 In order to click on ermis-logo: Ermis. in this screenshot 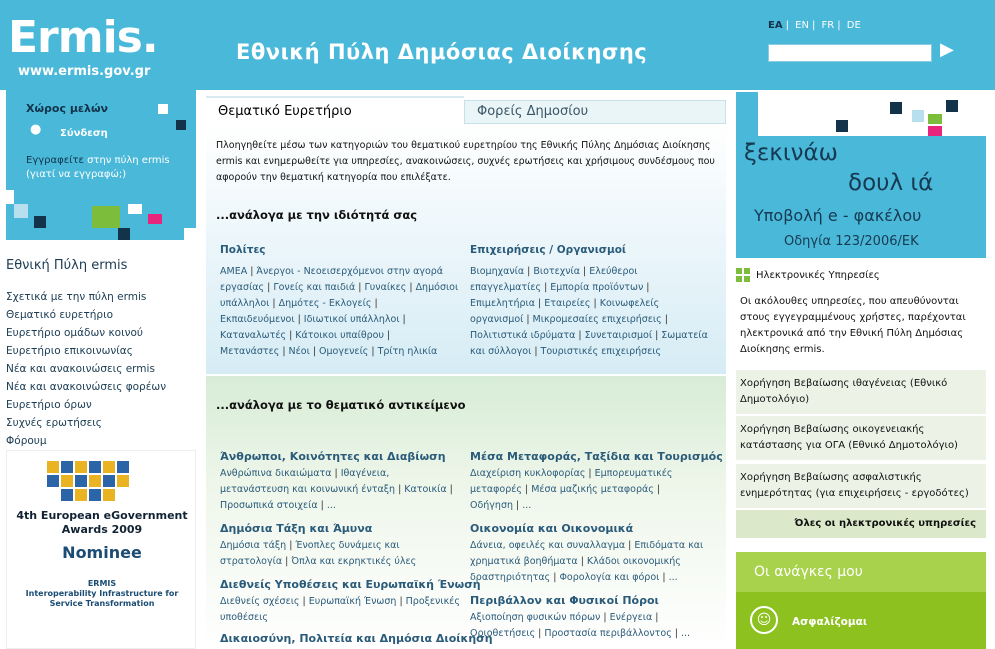, I will do `click(83, 38)`.